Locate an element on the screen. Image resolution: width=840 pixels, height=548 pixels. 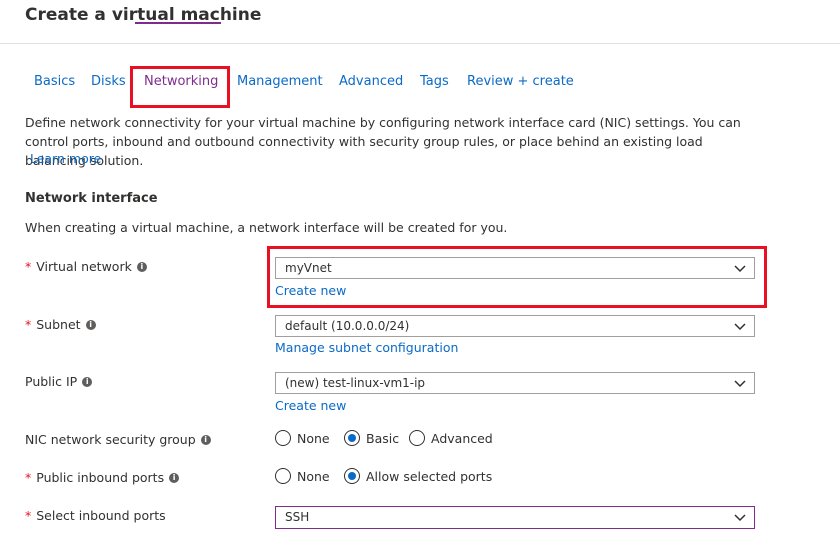
select-inbound-ports-value: SSH is located at coordinates (297, 517).